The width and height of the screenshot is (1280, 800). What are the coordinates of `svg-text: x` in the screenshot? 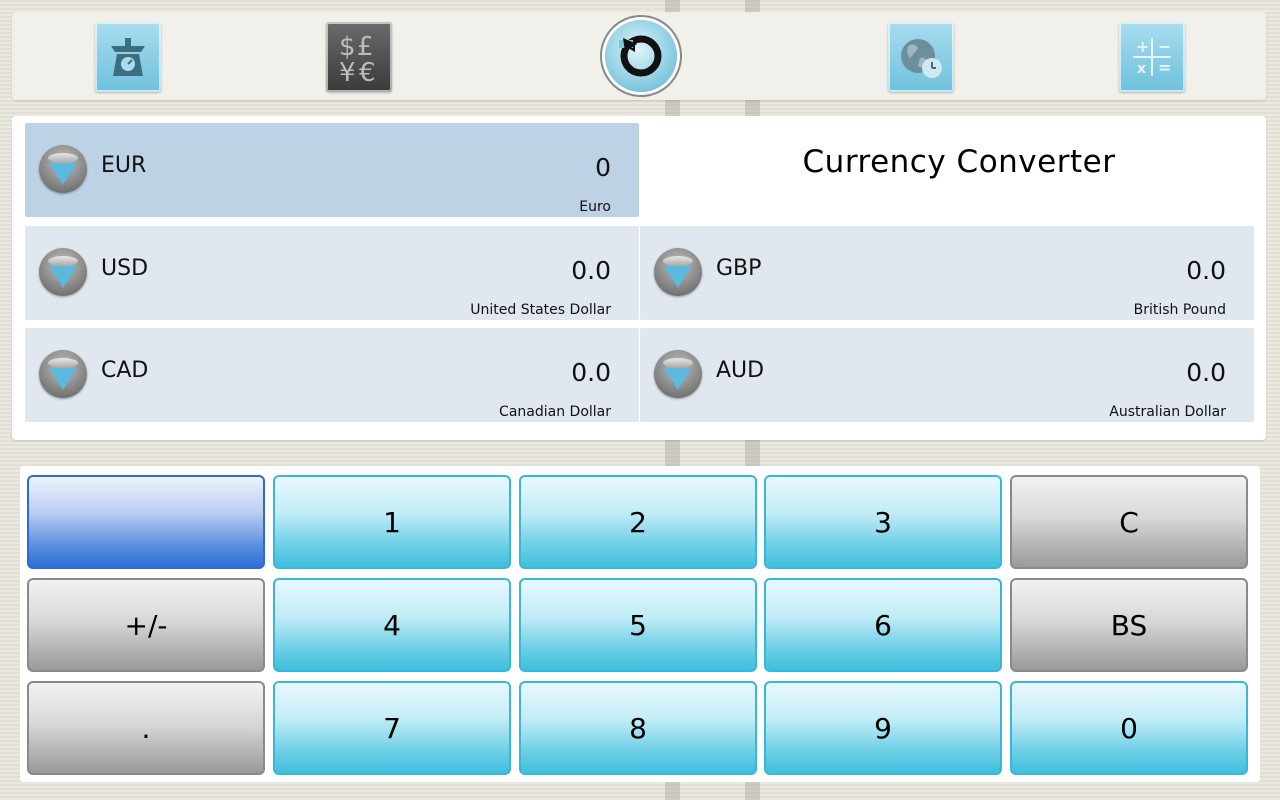 It's located at (1141, 69).